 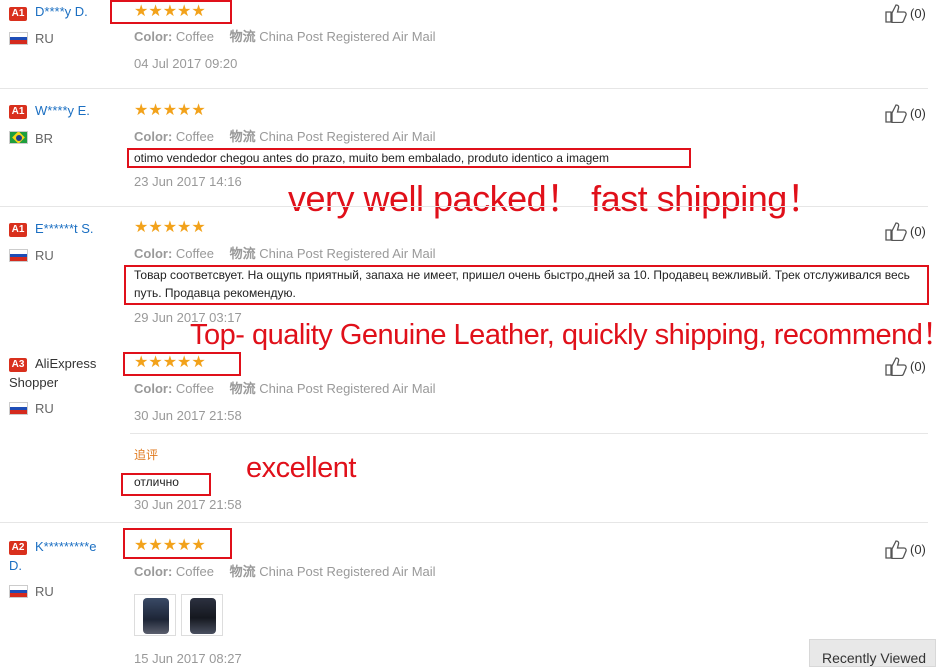 I want to click on reviewer-name: AliExpress, so click(x=65, y=363).